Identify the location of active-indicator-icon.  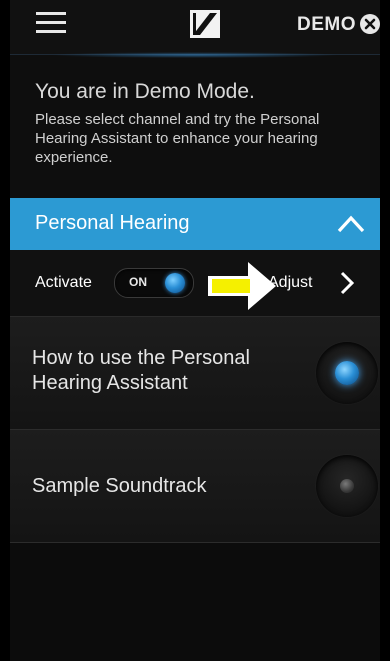
(347, 373).